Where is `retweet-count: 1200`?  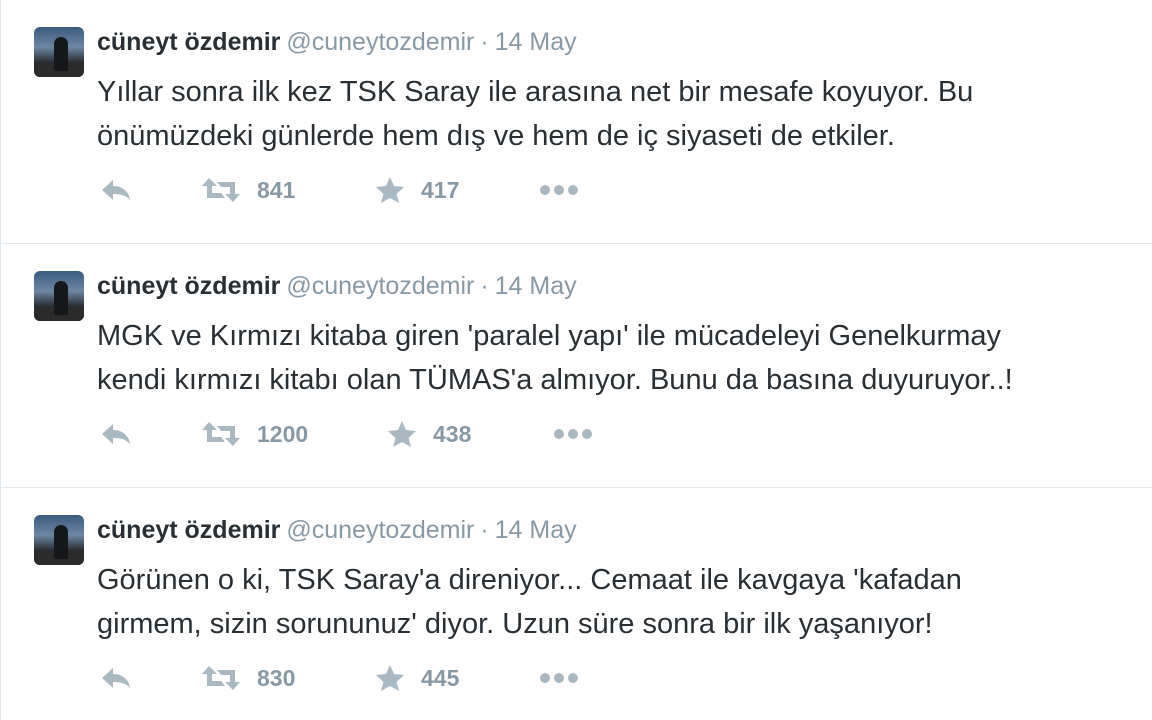 retweet-count: 1200 is located at coordinates (283, 433).